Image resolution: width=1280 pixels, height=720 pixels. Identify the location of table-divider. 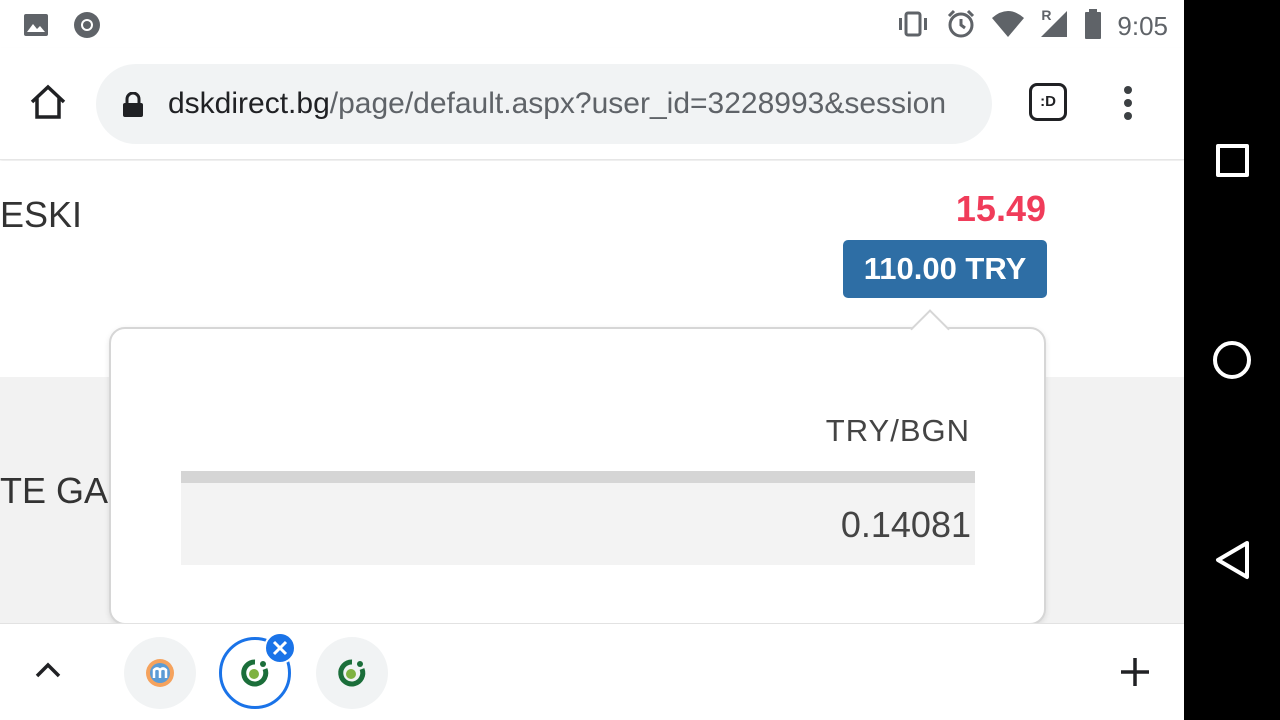
(578, 477).